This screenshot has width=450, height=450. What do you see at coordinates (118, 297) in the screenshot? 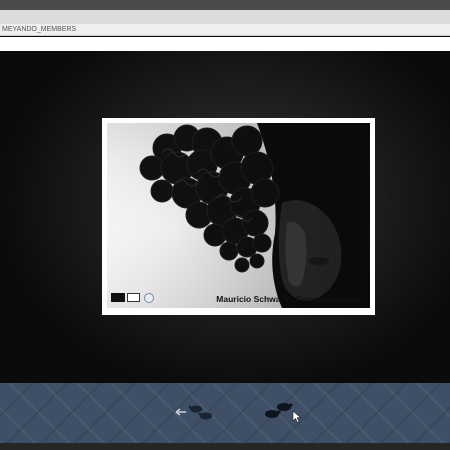
I see `publisher-logo` at bounding box center [118, 297].